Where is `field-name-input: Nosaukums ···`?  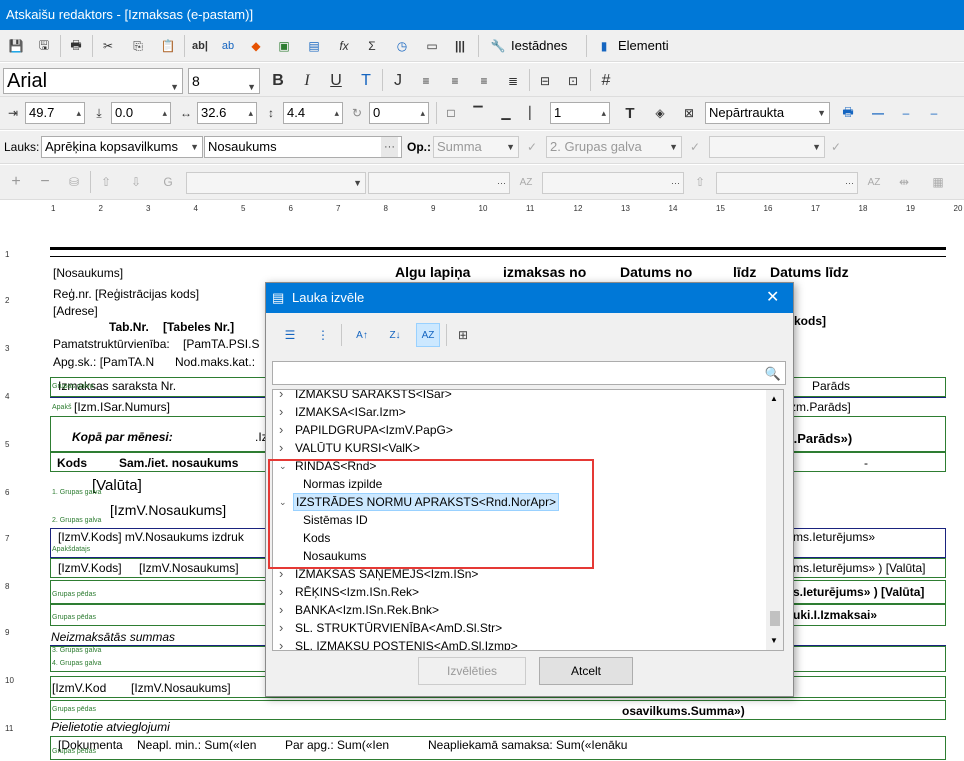
field-name-input: Nosaukums ··· is located at coordinates (303, 147).